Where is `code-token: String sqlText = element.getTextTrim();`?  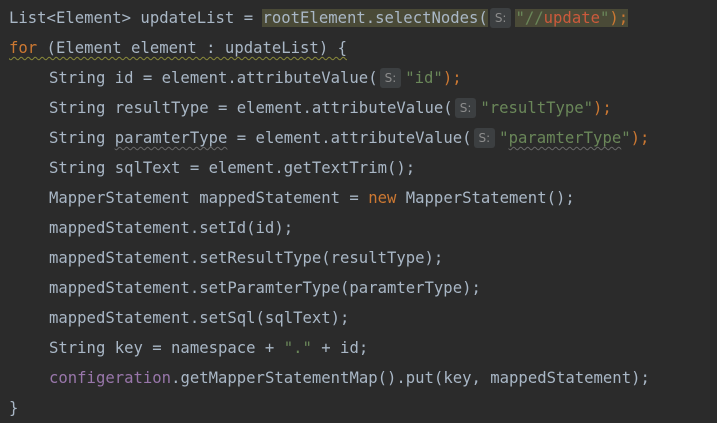
code-token: String sqlText = element.getTextTrim(); is located at coordinates (232, 168).